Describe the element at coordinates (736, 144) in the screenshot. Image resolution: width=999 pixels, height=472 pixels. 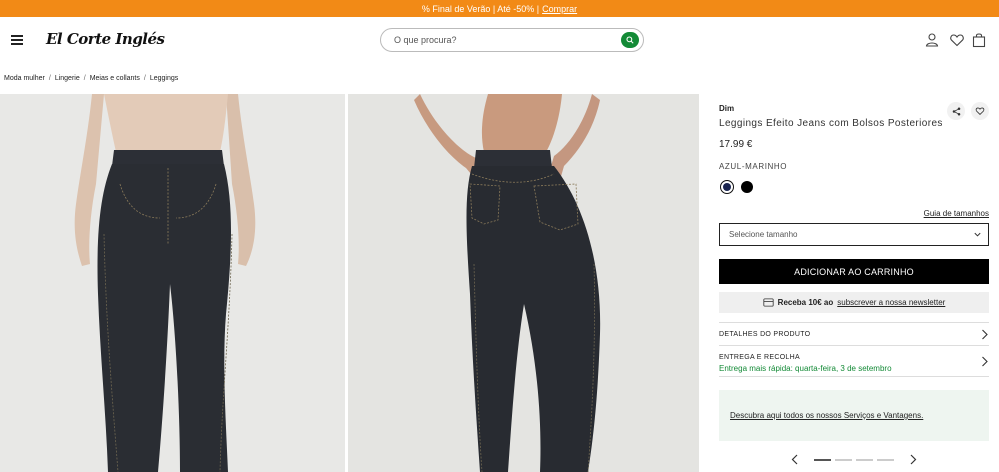
I see `product-price: 17.99 €` at that location.